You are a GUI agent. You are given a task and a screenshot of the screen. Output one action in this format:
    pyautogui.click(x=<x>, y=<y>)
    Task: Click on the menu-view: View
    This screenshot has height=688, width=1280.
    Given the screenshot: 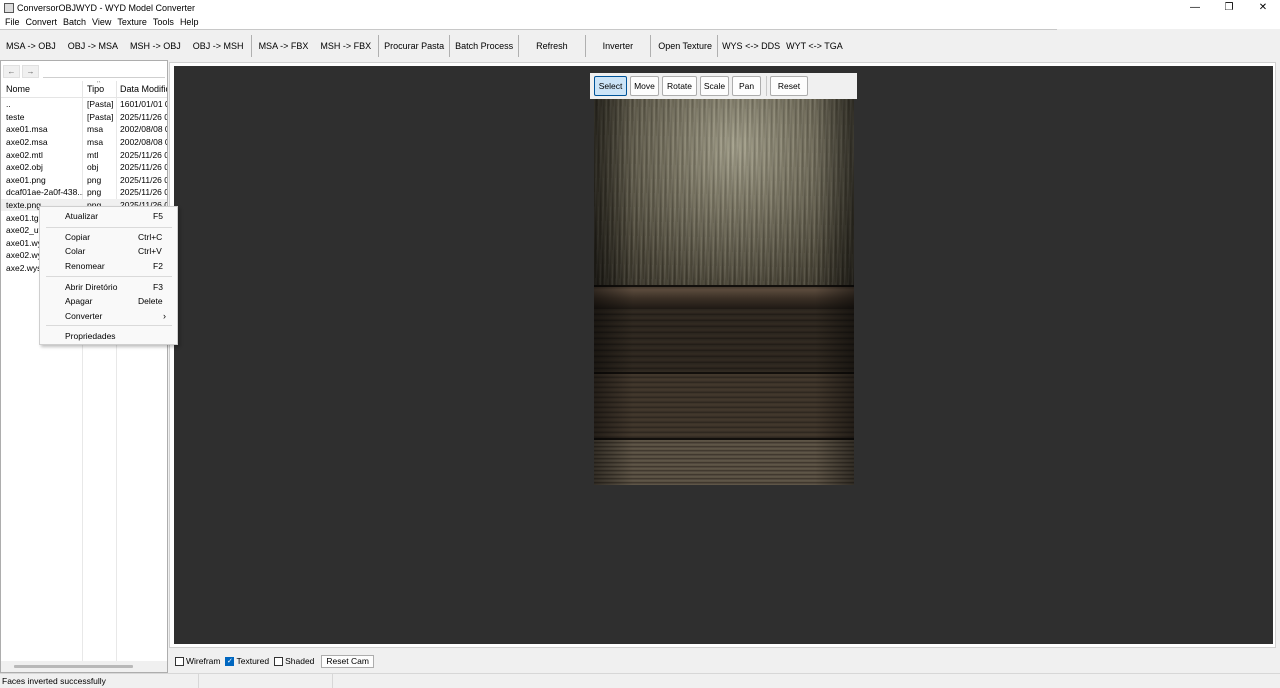 What is the action you would take?
    pyautogui.click(x=101, y=22)
    